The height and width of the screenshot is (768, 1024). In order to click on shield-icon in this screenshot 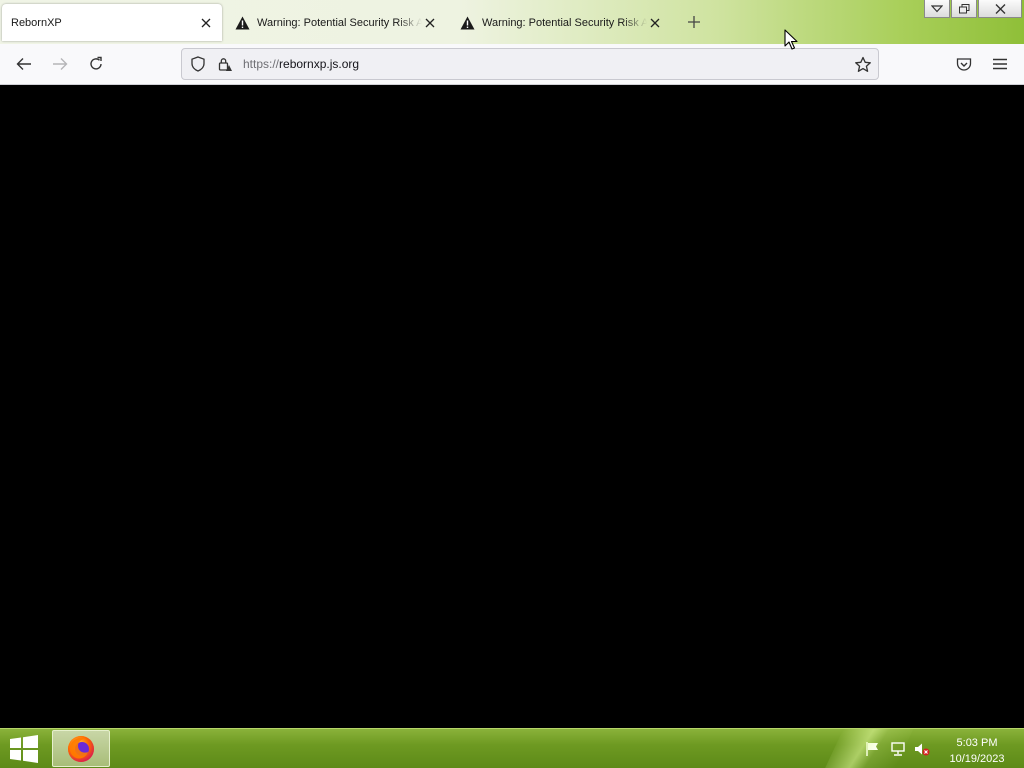, I will do `click(198, 64)`.